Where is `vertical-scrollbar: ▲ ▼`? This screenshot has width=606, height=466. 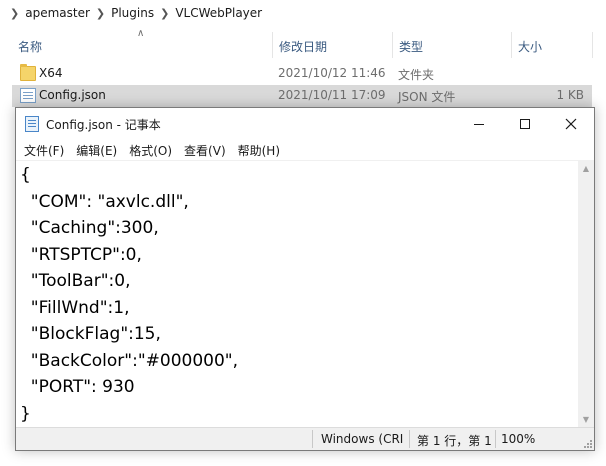
vertical-scrollbar: ▲ ▼ is located at coordinates (586, 293).